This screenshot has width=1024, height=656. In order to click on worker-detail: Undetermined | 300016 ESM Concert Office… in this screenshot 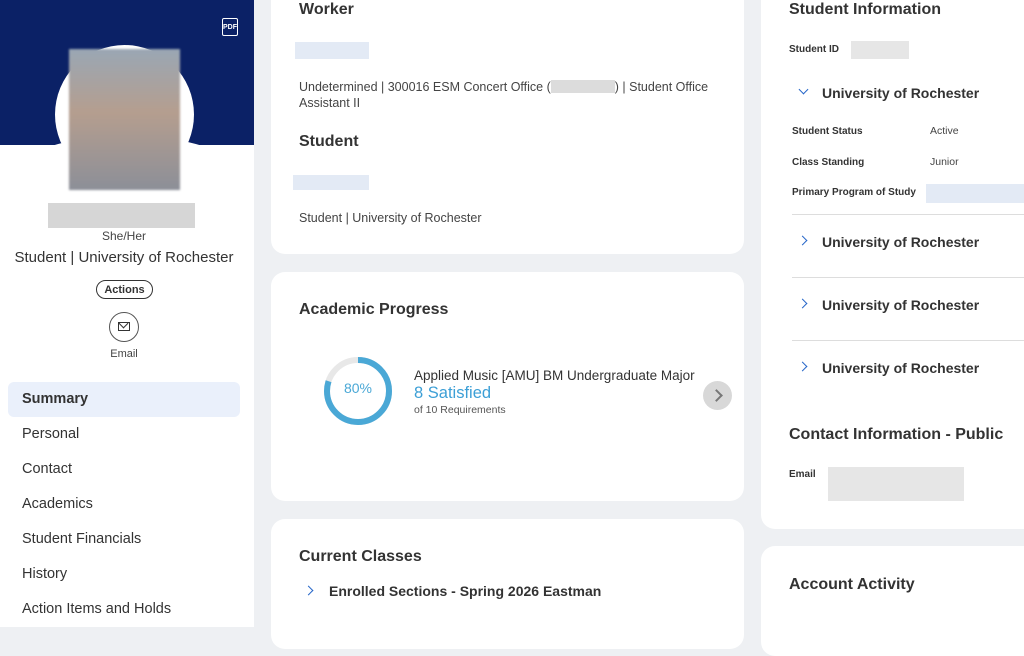, I will do `click(504, 95)`.